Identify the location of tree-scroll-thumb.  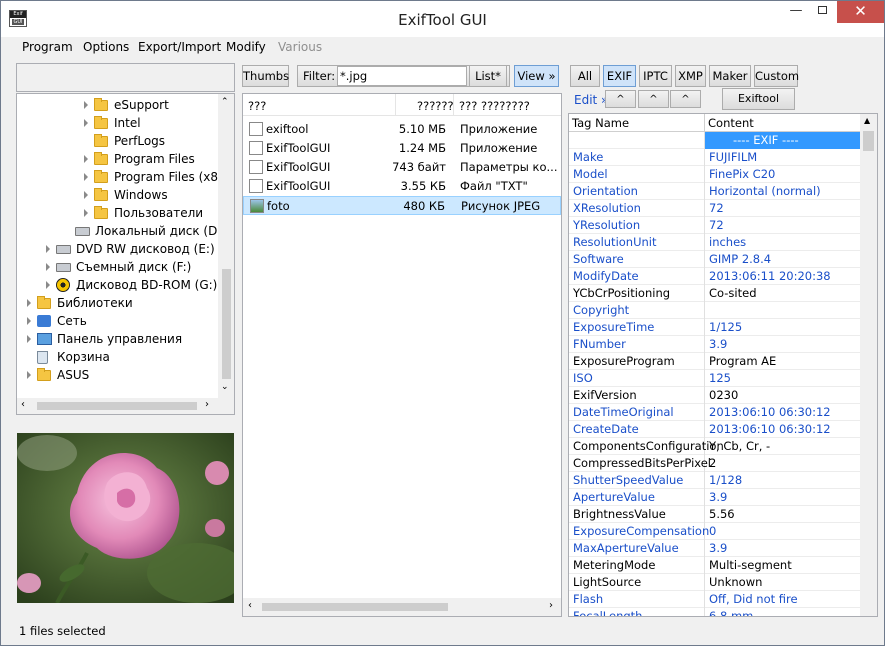
(226, 324).